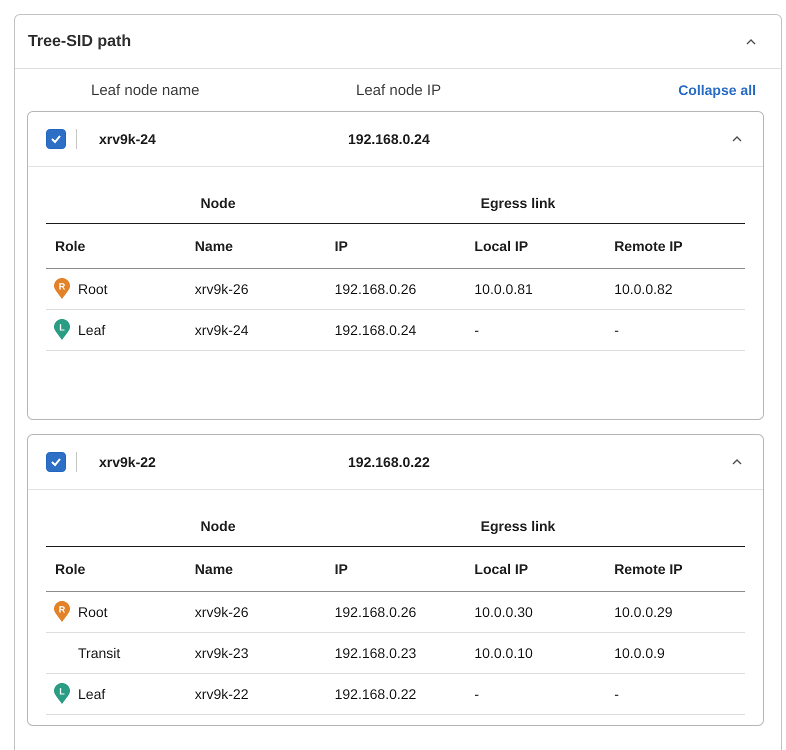  What do you see at coordinates (128, 139) in the screenshot?
I see `leaf-name: xrv9k-24` at bounding box center [128, 139].